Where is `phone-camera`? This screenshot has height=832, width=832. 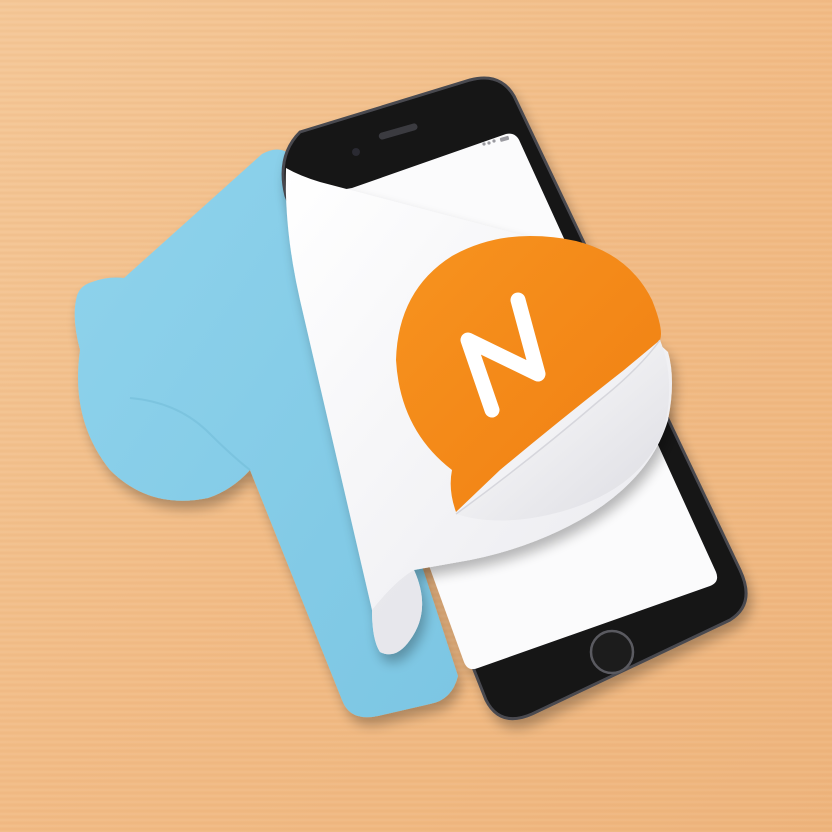 phone-camera is located at coordinates (356, 152).